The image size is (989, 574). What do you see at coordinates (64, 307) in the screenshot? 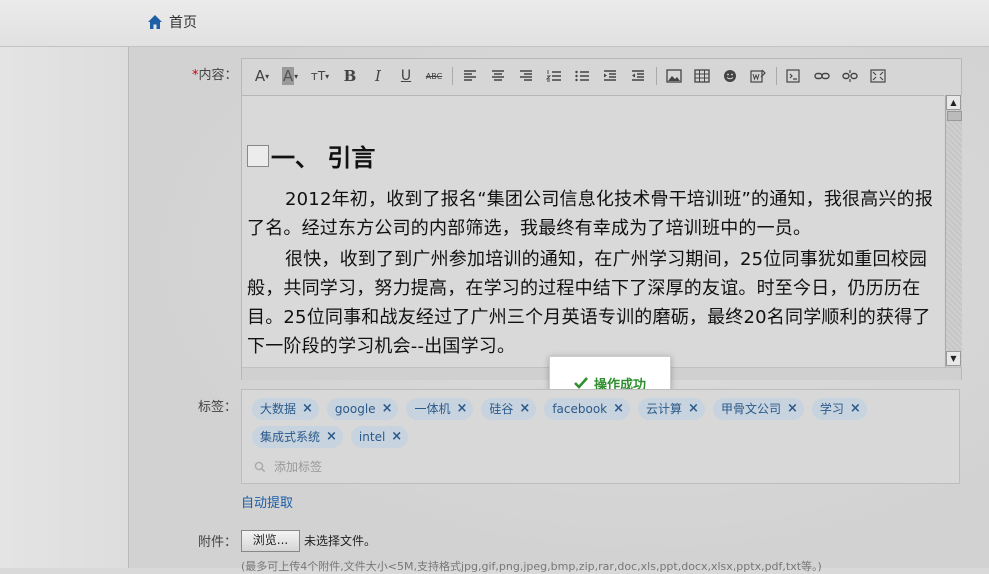
I see `left-panel` at bounding box center [64, 307].